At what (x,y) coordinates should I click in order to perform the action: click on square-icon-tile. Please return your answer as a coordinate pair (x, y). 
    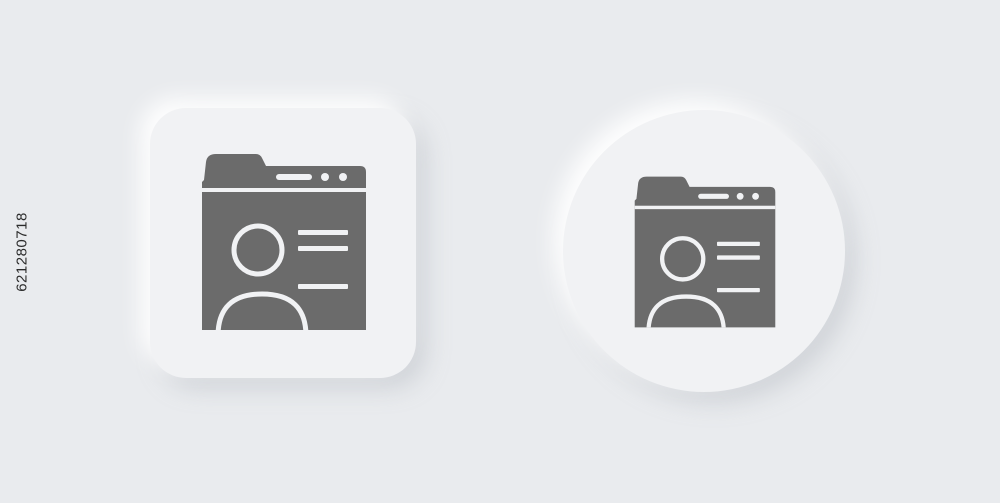
    Looking at the image, I should click on (283, 243).